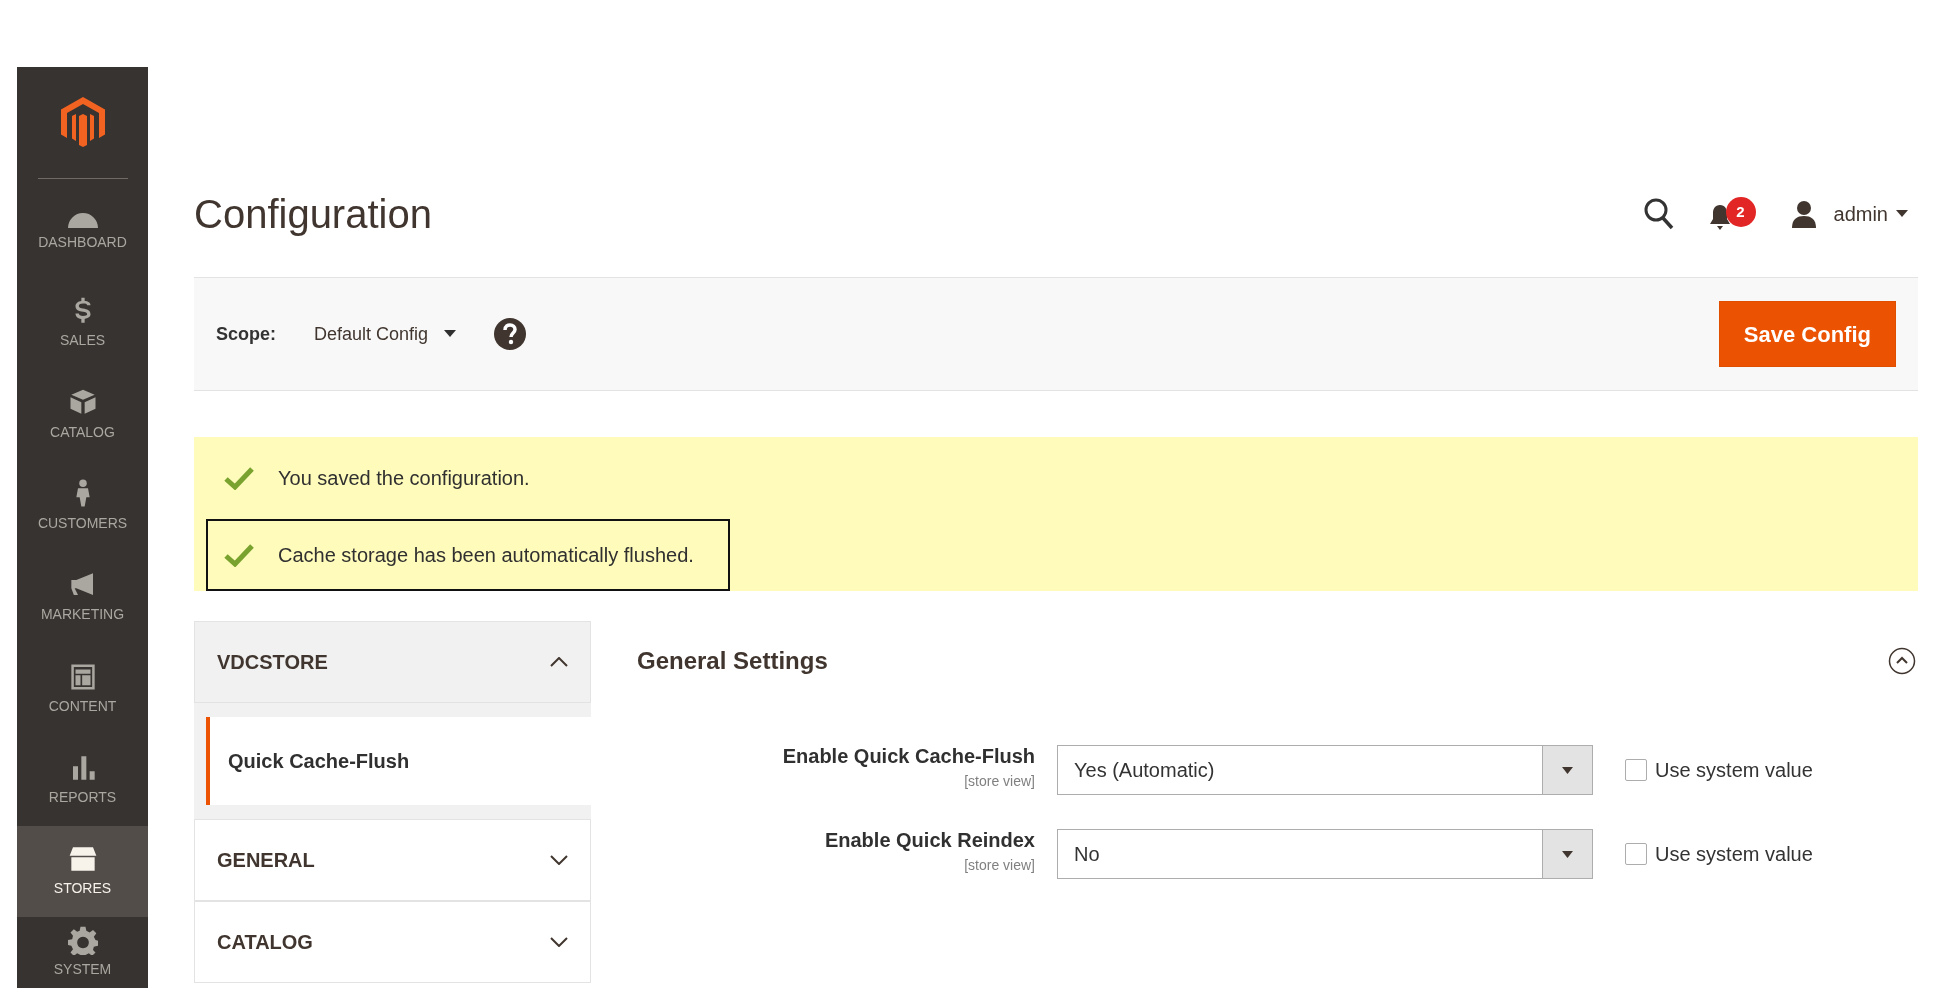 This screenshot has height=988, width=1952. What do you see at coordinates (1870, 214) in the screenshot?
I see `user-menu: admin` at bounding box center [1870, 214].